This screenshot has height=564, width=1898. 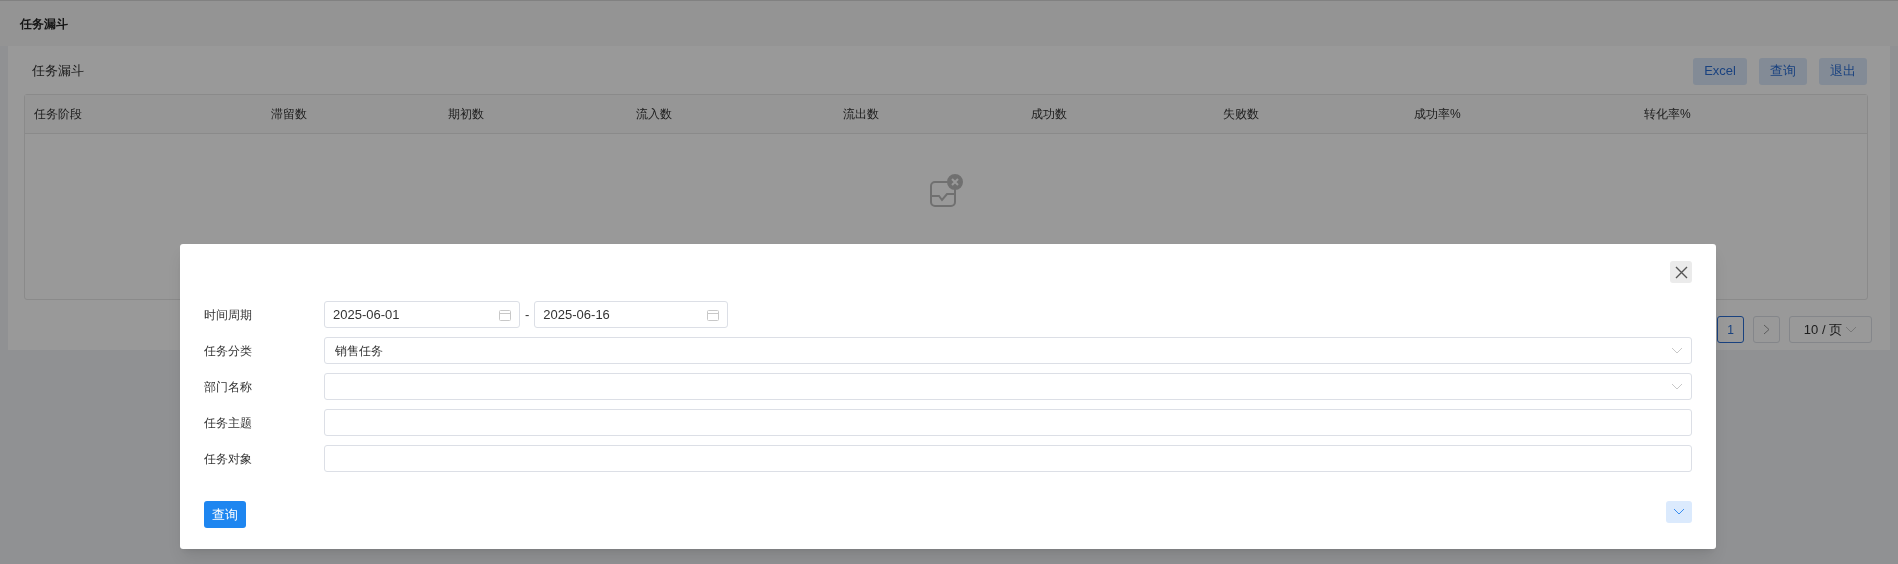 I want to click on column-header: 滞留数, so click(x=289, y=114).